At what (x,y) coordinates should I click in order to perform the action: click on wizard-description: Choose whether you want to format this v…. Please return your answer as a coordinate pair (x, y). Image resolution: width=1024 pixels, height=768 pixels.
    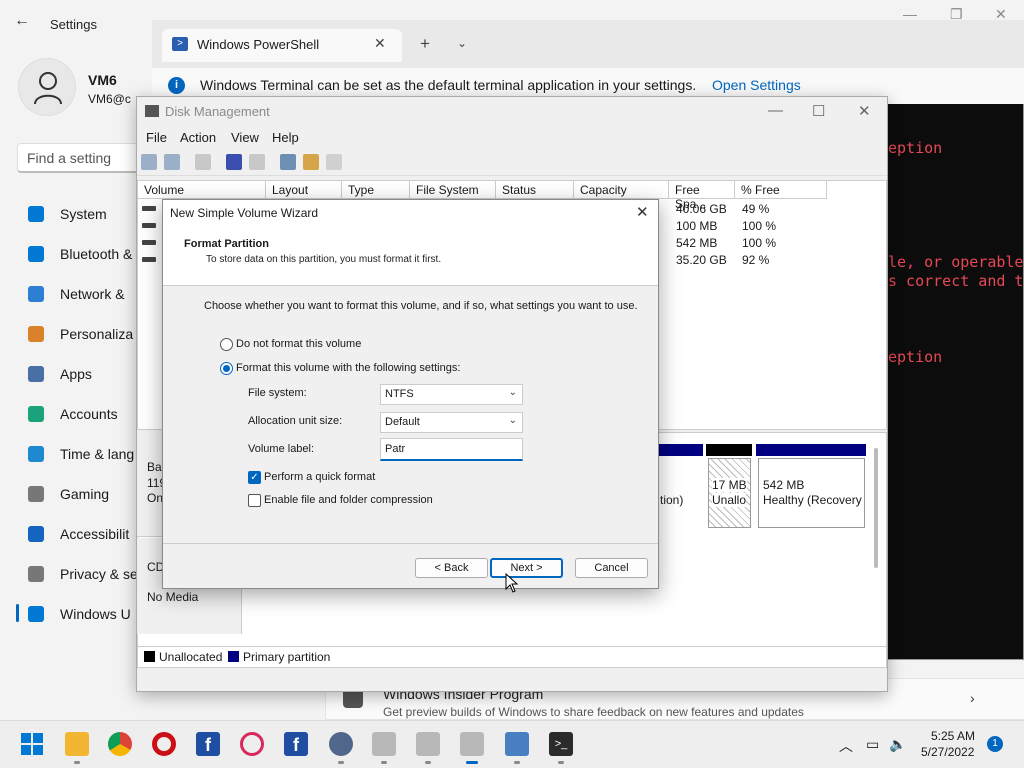
    Looking at the image, I should click on (421, 306).